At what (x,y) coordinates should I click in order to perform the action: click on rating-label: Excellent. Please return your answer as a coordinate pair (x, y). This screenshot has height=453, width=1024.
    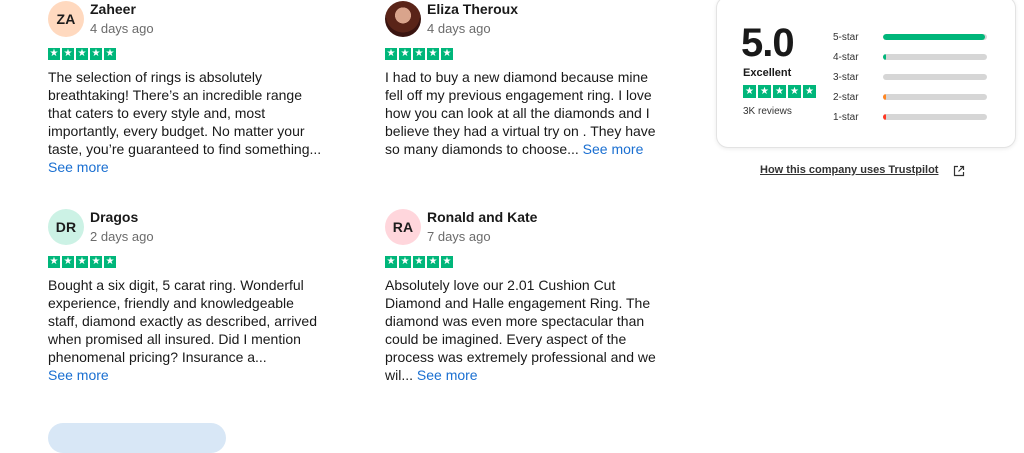
    Looking at the image, I should click on (767, 73).